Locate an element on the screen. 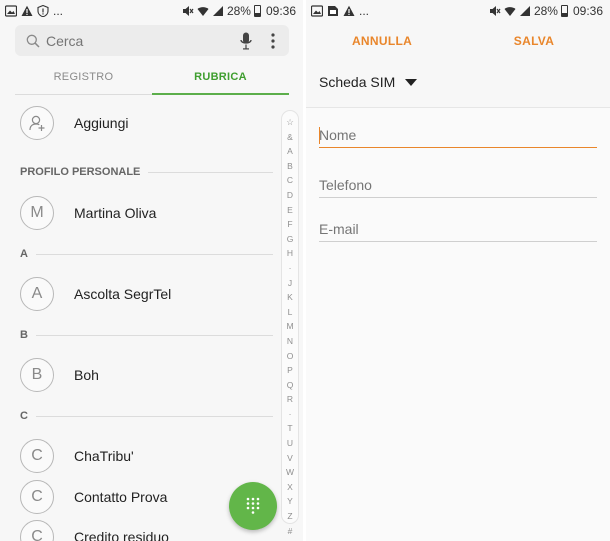 This screenshot has width=610, height=541. contact-name: Martina Oliva is located at coordinates (115, 213).